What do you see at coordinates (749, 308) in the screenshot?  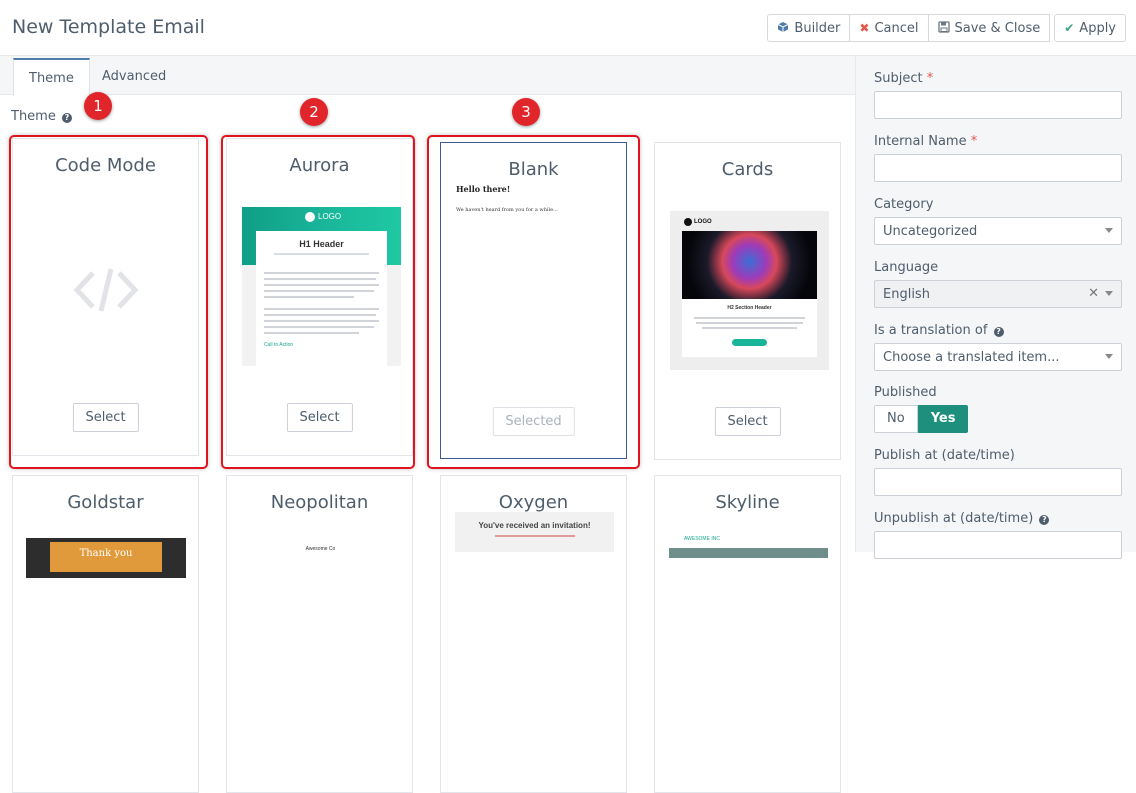 I see `cards-section-header: H2 Section Header` at bounding box center [749, 308].